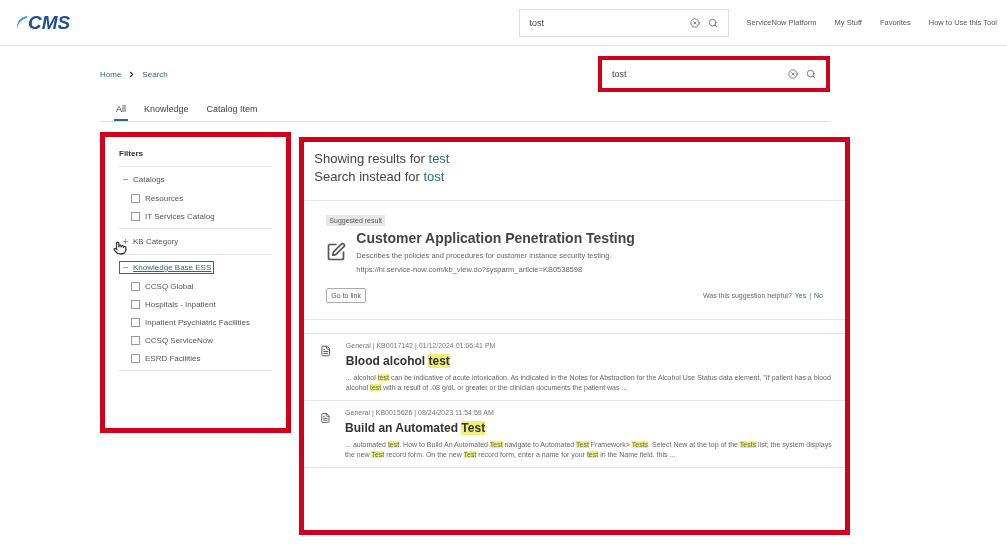  What do you see at coordinates (155, 74) in the screenshot?
I see `breadcrumb-link: Search` at bounding box center [155, 74].